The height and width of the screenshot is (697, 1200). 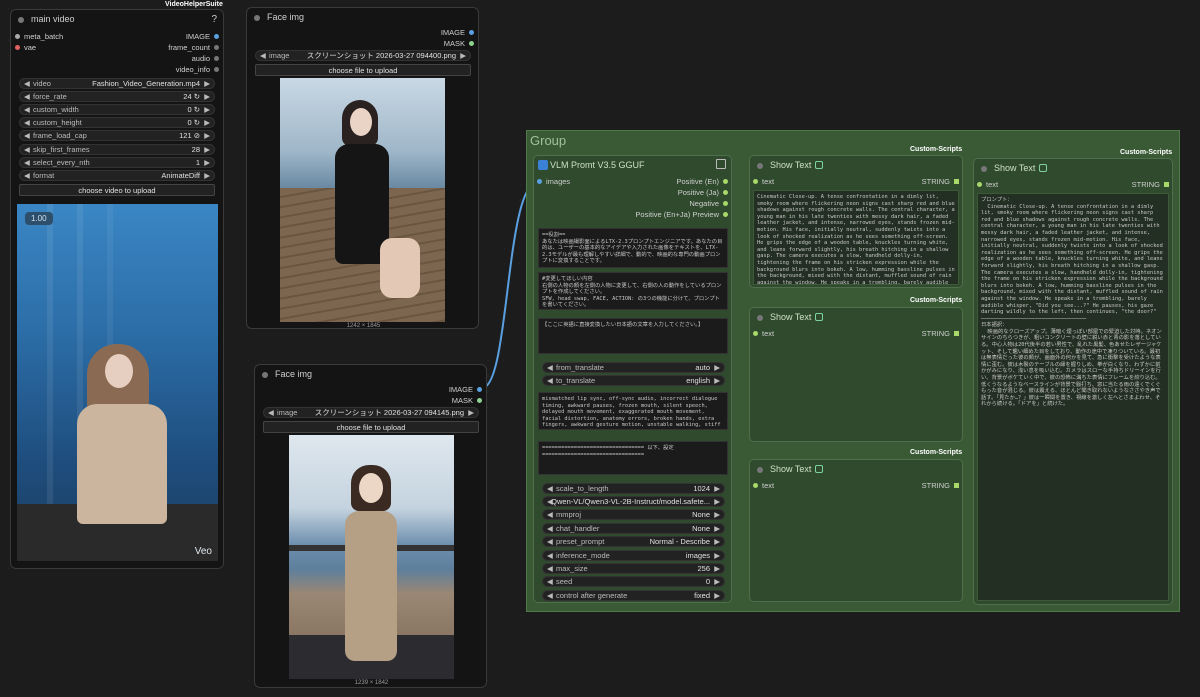 I want to click on expand-icon, so click(x=721, y=164).